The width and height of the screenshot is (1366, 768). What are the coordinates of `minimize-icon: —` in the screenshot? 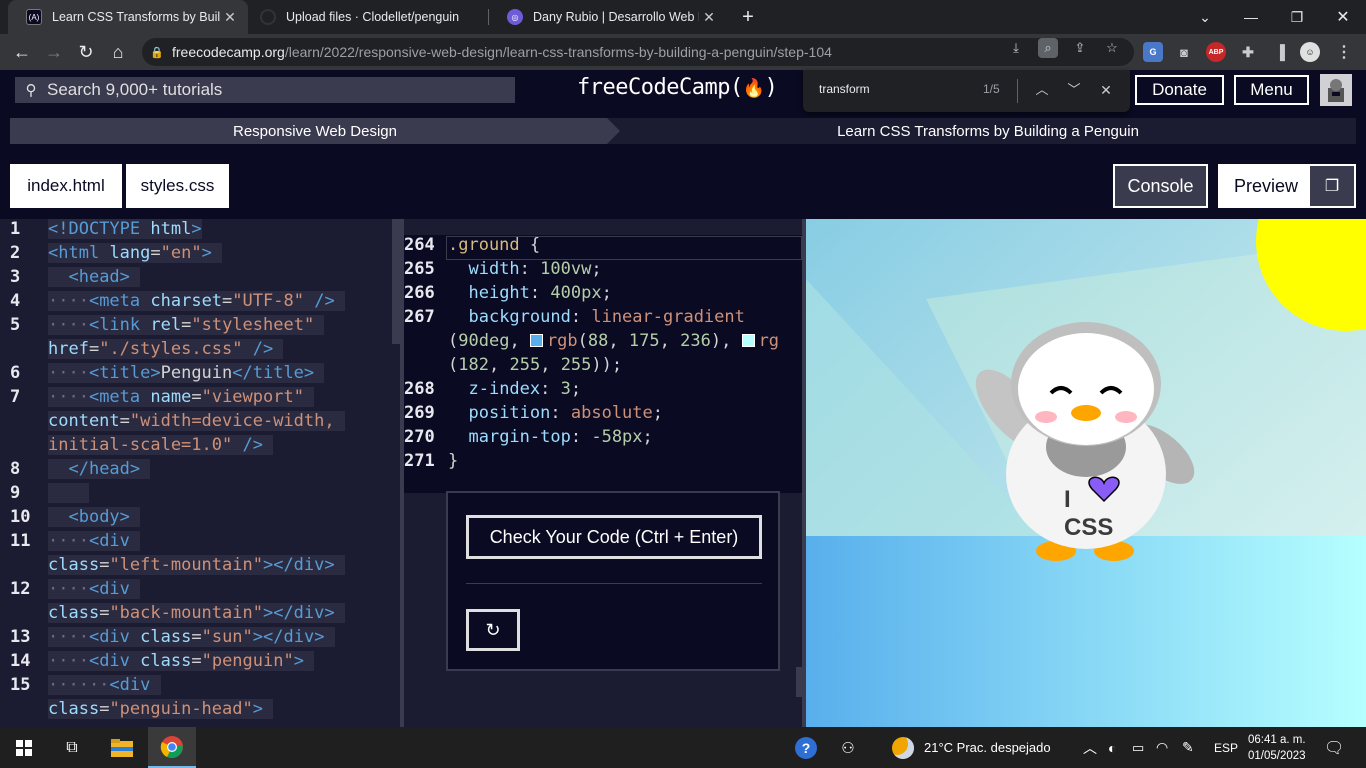 It's located at (1251, 17).